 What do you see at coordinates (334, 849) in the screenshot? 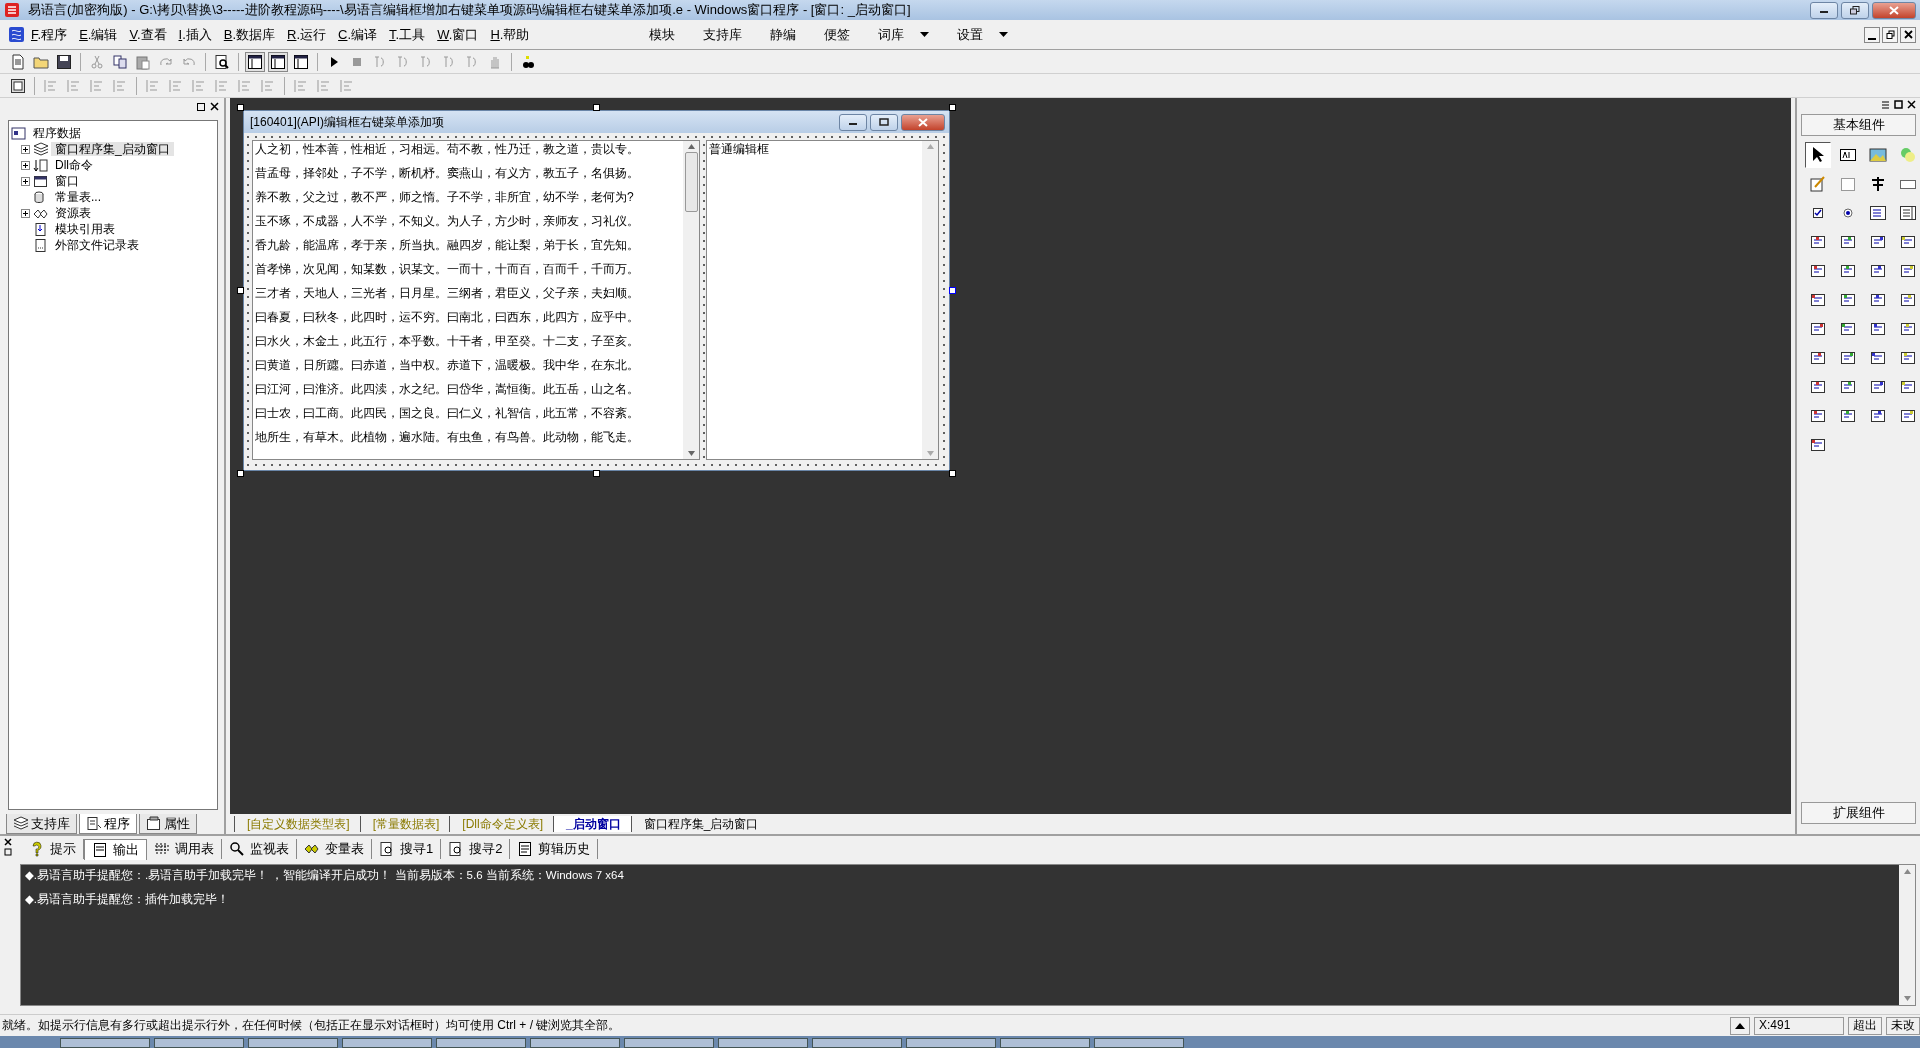
I see `panel-tab: 变量表` at bounding box center [334, 849].